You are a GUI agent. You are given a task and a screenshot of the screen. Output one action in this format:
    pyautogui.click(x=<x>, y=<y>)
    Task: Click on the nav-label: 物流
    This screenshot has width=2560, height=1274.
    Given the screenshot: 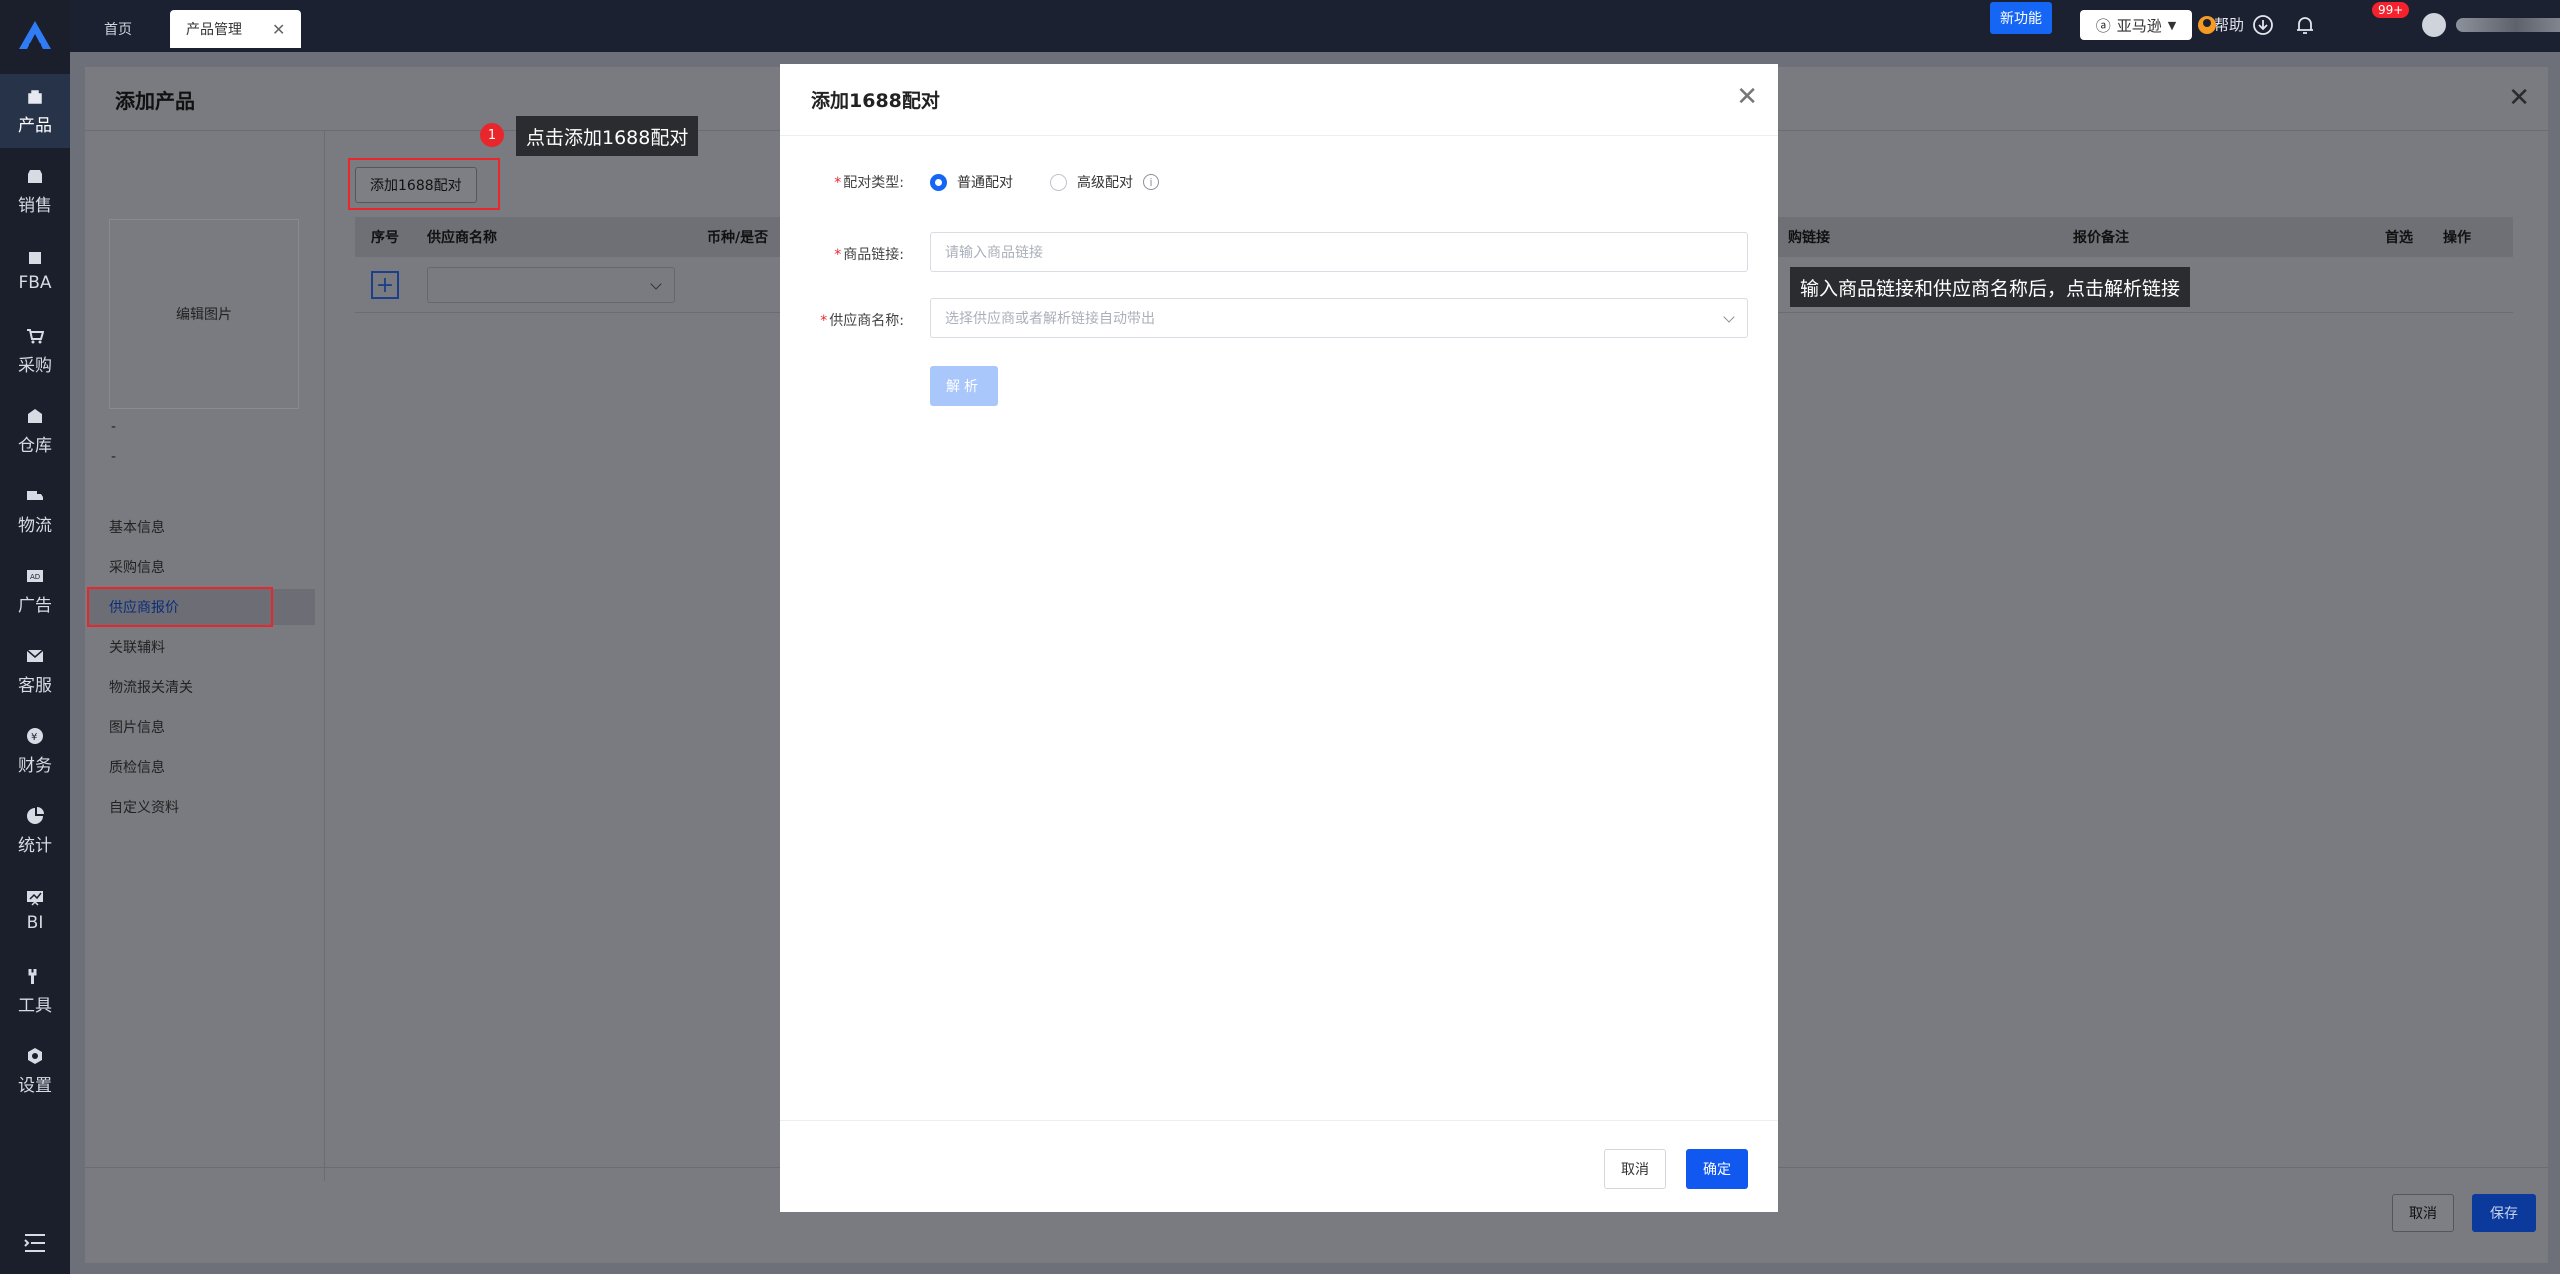 What is the action you would take?
    pyautogui.click(x=35, y=525)
    